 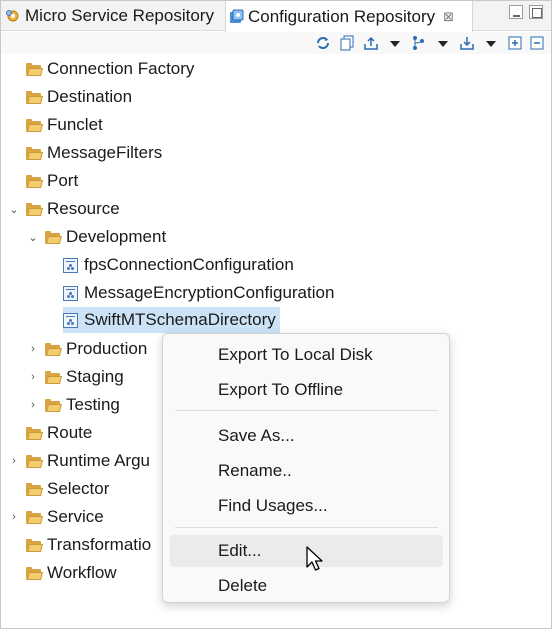 I want to click on tree-item-workflow: Workflow, so click(x=71, y=573).